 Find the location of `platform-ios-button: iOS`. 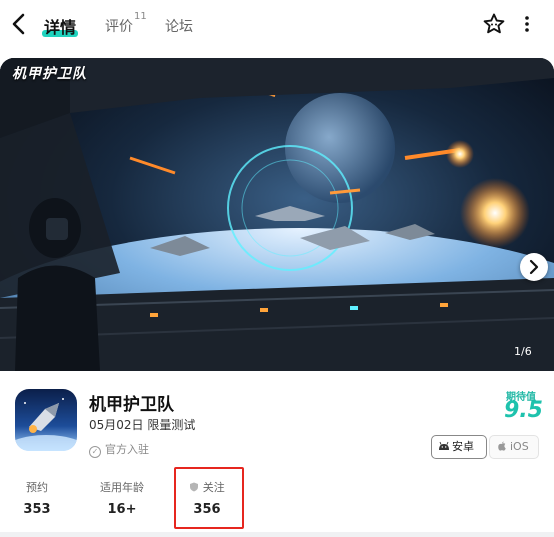

platform-ios-button: iOS is located at coordinates (514, 447).